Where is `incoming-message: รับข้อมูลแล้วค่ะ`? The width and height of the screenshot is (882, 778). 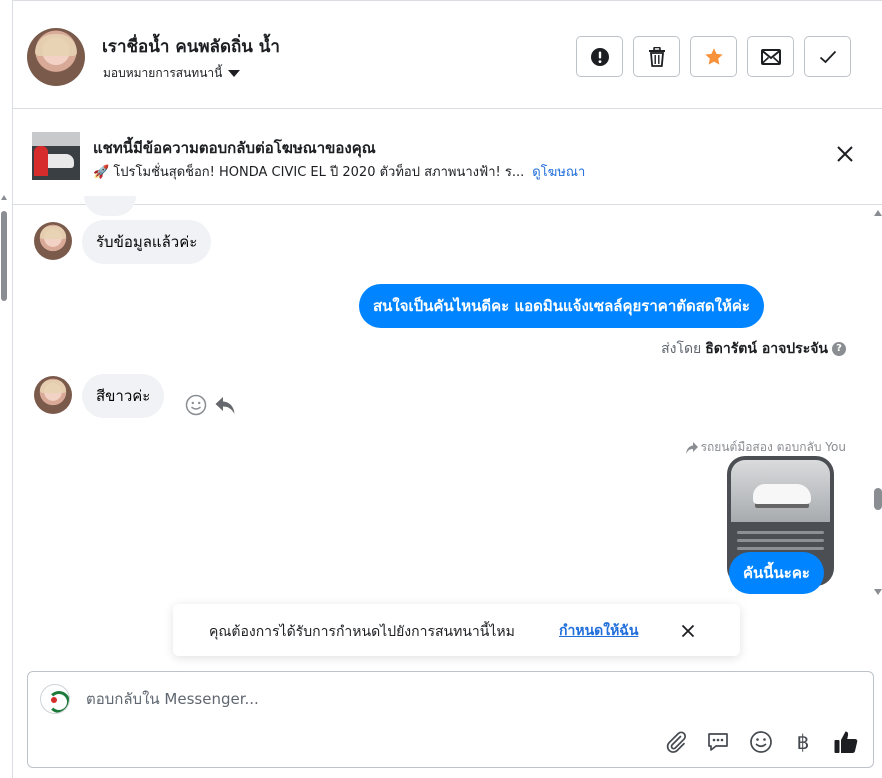 incoming-message: รับข้อมูลแล้วค่ะ is located at coordinates (147, 242).